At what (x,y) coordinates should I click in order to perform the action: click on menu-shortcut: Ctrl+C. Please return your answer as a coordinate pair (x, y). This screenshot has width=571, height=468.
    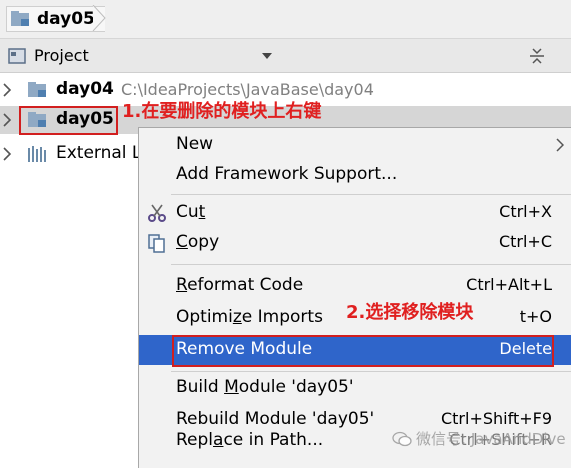
    Looking at the image, I should click on (525, 241).